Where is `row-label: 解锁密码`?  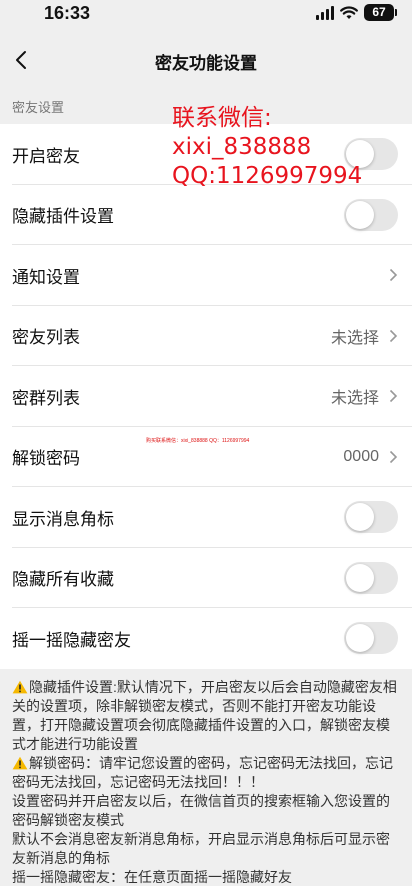 row-label: 解锁密码 is located at coordinates (46, 459).